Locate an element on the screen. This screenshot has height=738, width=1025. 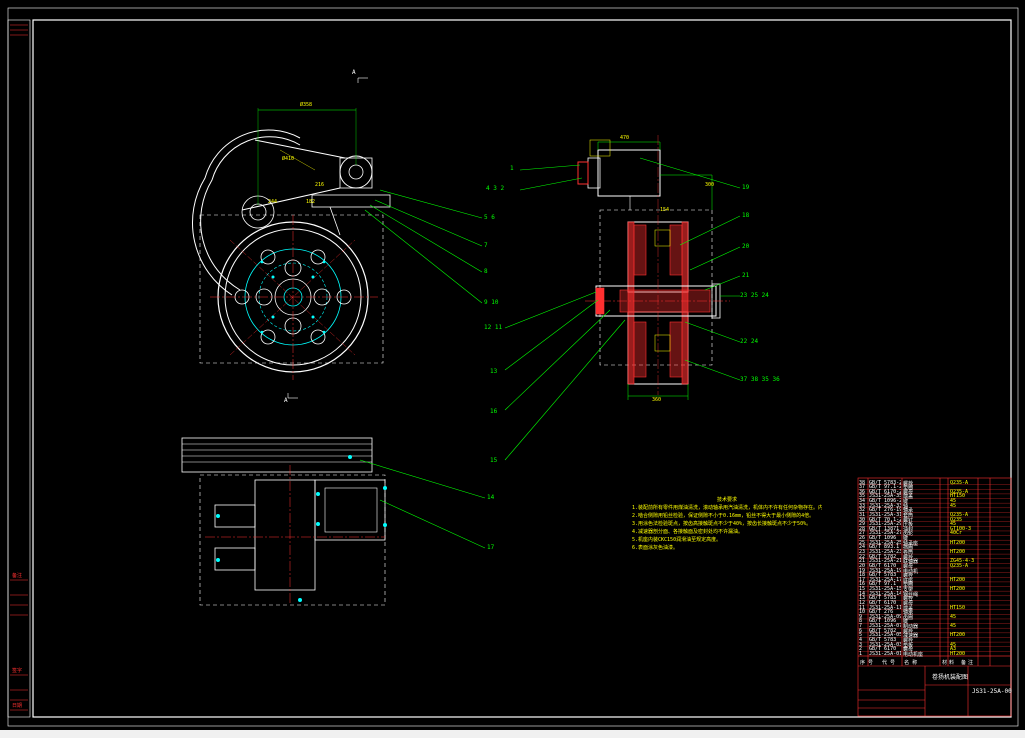
part-code: JS31-25A-01 is located at coordinates (885, 653).